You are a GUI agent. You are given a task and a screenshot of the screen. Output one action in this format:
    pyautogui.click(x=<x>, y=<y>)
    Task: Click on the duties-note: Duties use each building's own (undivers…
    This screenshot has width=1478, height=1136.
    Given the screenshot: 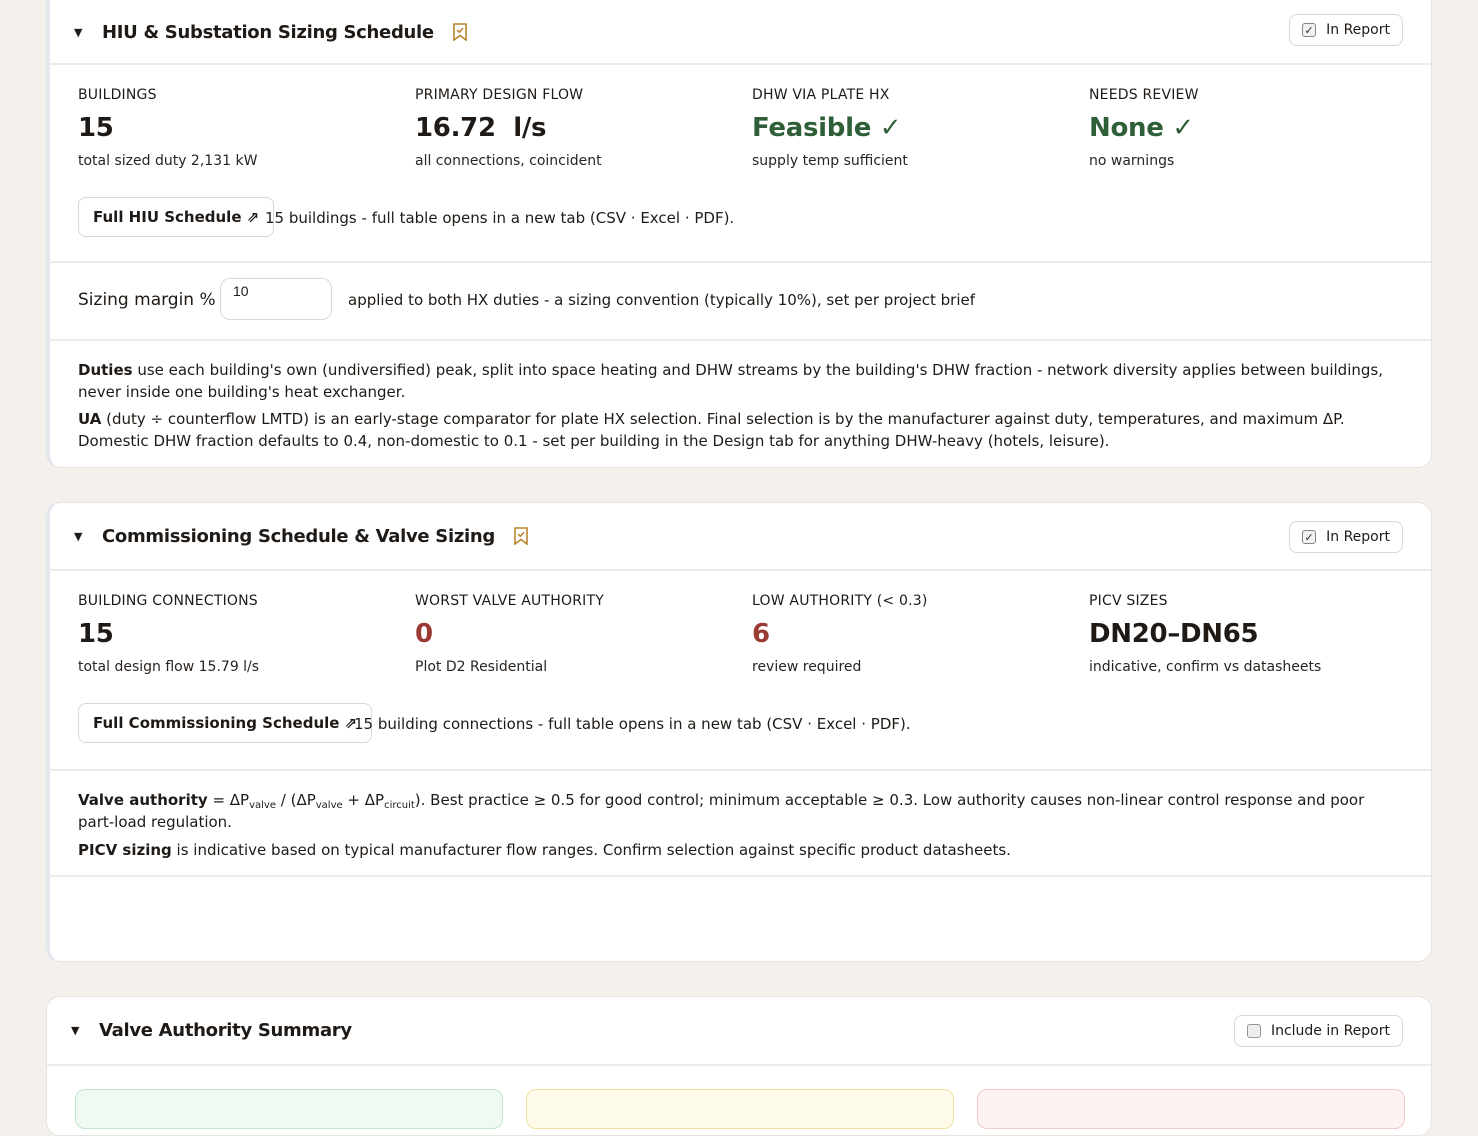 What is the action you would take?
    pyautogui.click(x=730, y=381)
    